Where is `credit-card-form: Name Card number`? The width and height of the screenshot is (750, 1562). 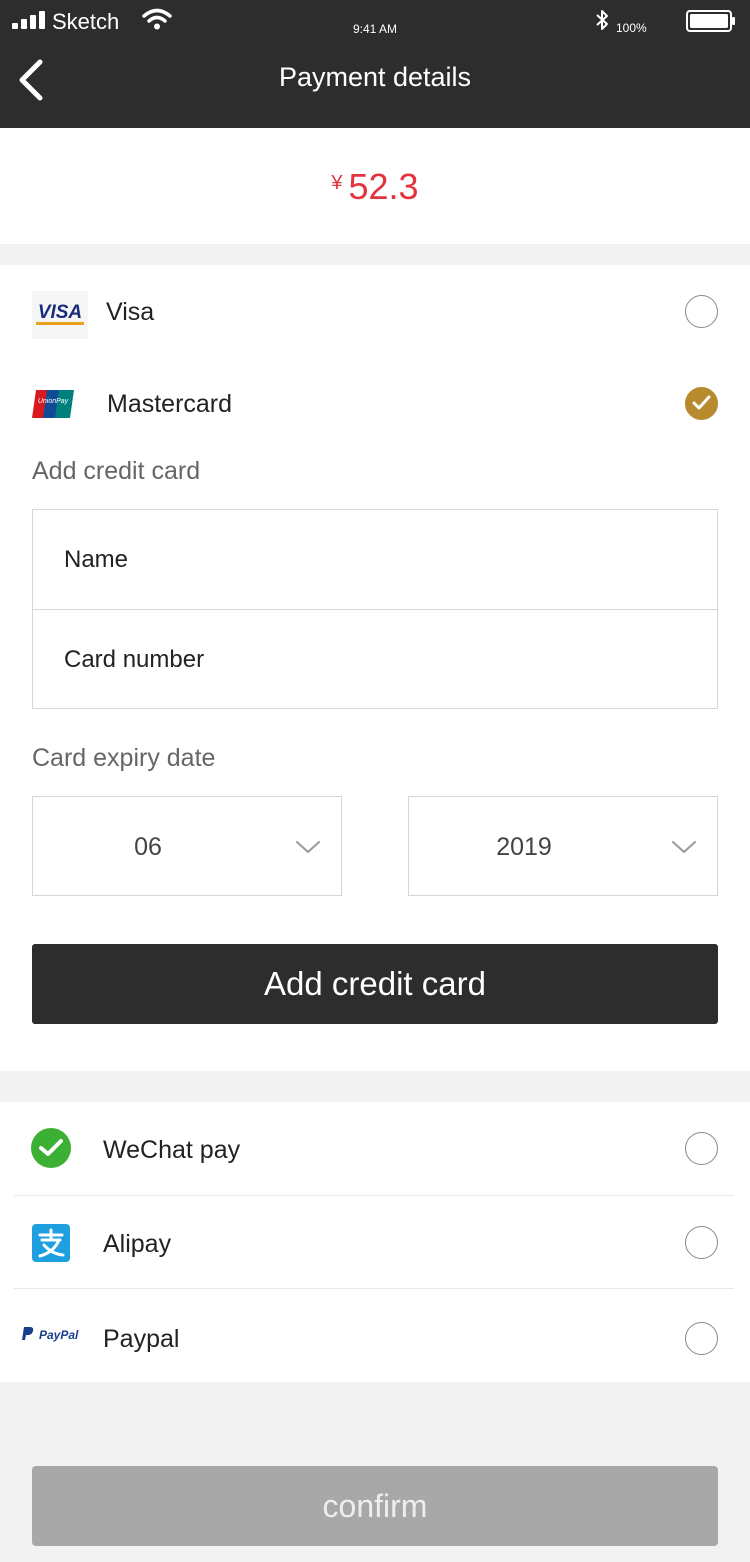 credit-card-form: Name Card number is located at coordinates (375, 609).